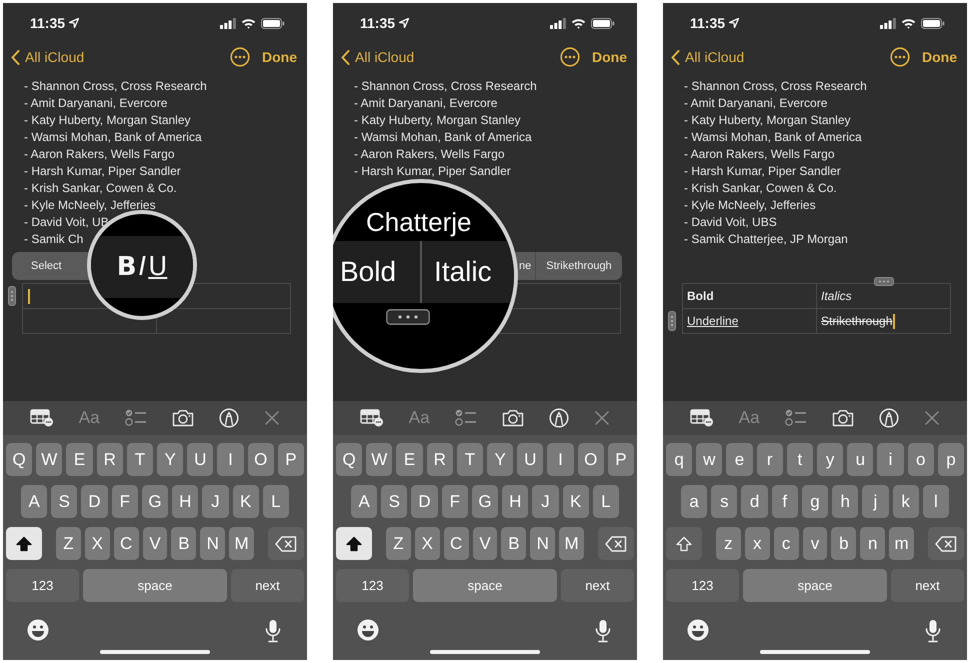  What do you see at coordinates (470, 459) in the screenshot?
I see `letter-key: T` at bounding box center [470, 459].